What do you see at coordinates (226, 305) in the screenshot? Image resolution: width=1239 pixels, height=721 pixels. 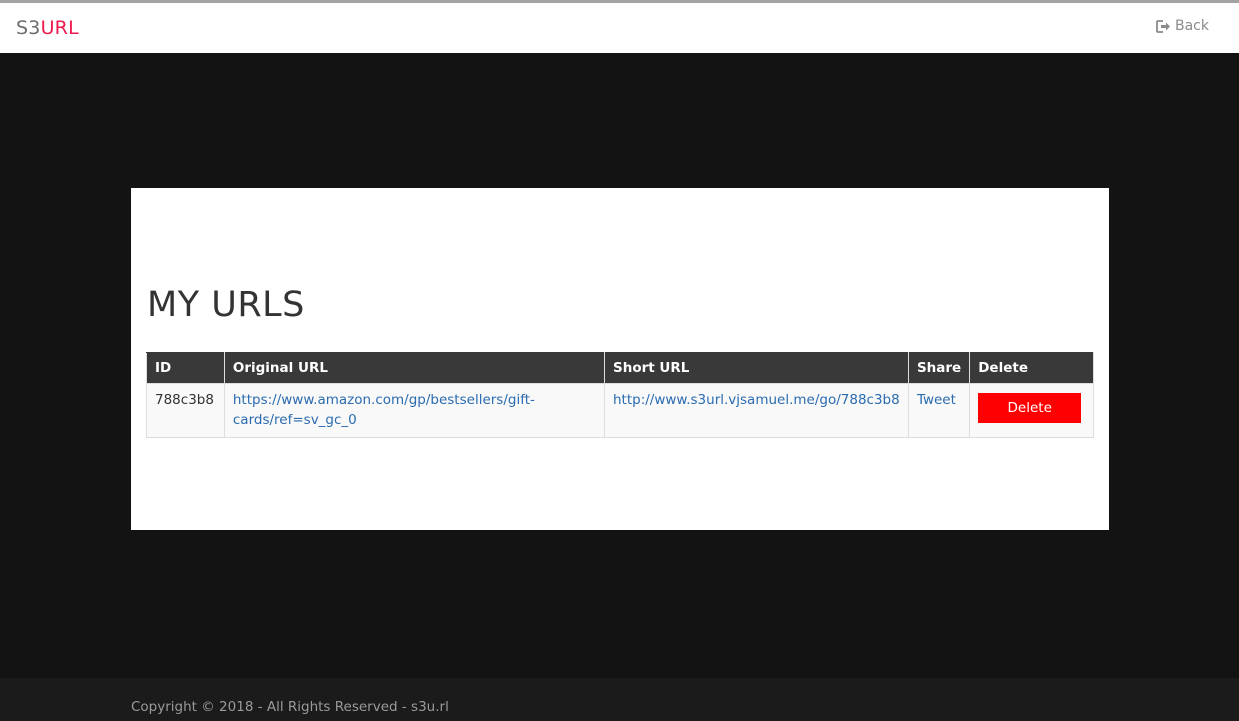 I see `page-title: MY URLS` at bounding box center [226, 305].